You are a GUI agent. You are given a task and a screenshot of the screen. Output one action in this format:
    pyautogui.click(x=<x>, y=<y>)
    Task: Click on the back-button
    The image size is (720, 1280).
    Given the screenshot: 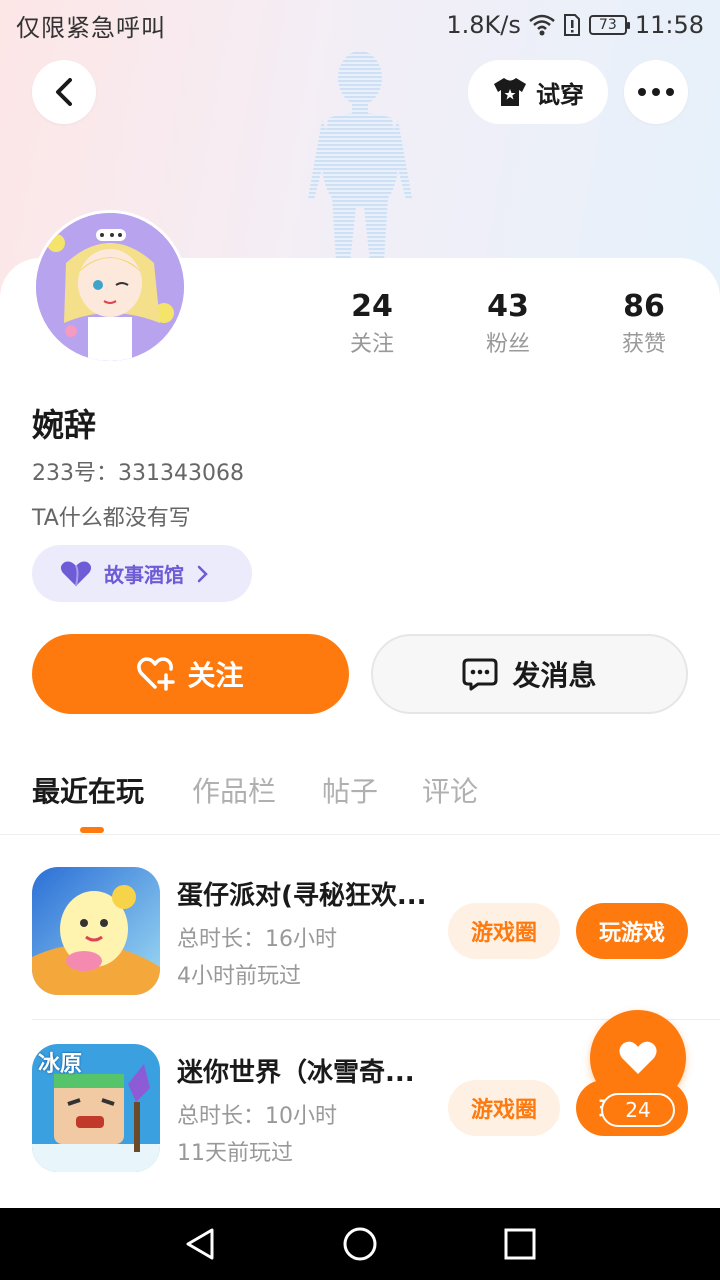 What is the action you would take?
    pyautogui.click(x=64, y=92)
    